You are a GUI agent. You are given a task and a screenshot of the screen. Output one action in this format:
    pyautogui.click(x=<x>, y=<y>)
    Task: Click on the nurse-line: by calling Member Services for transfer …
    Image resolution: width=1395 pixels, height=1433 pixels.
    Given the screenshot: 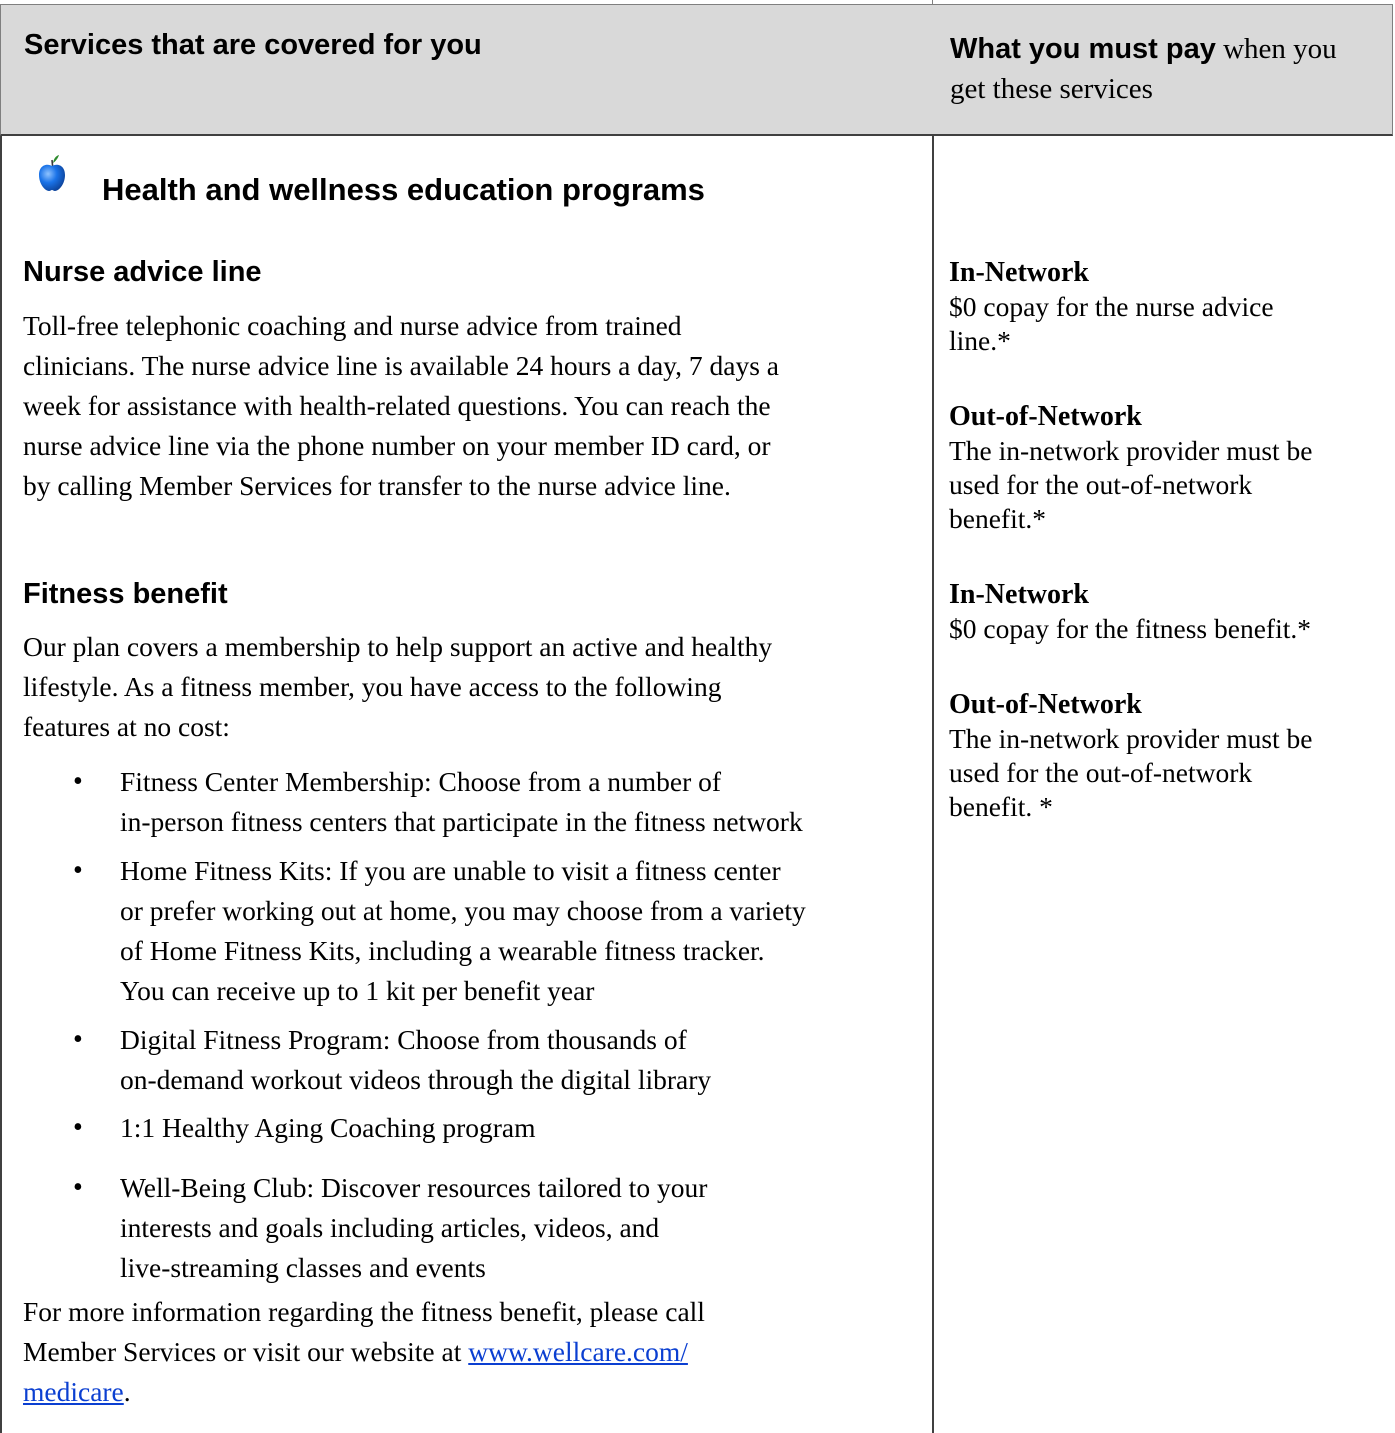 What is the action you would take?
    pyautogui.click(x=377, y=485)
    